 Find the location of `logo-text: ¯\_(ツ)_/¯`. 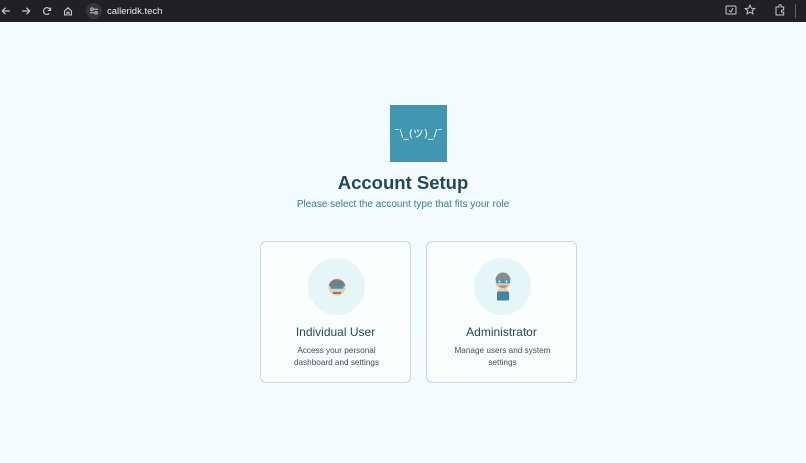

logo-text: ¯\_(ツ)_/¯ is located at coordinates (418, 134).